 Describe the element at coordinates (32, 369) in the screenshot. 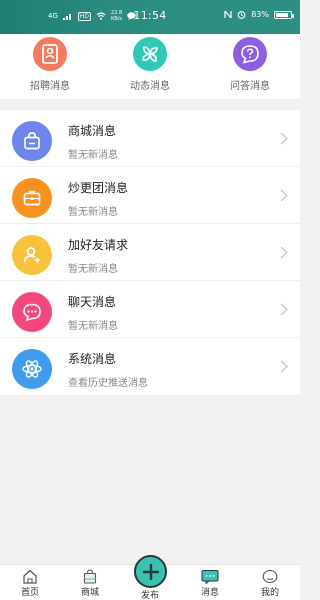

I see `atom-icon` at that location.